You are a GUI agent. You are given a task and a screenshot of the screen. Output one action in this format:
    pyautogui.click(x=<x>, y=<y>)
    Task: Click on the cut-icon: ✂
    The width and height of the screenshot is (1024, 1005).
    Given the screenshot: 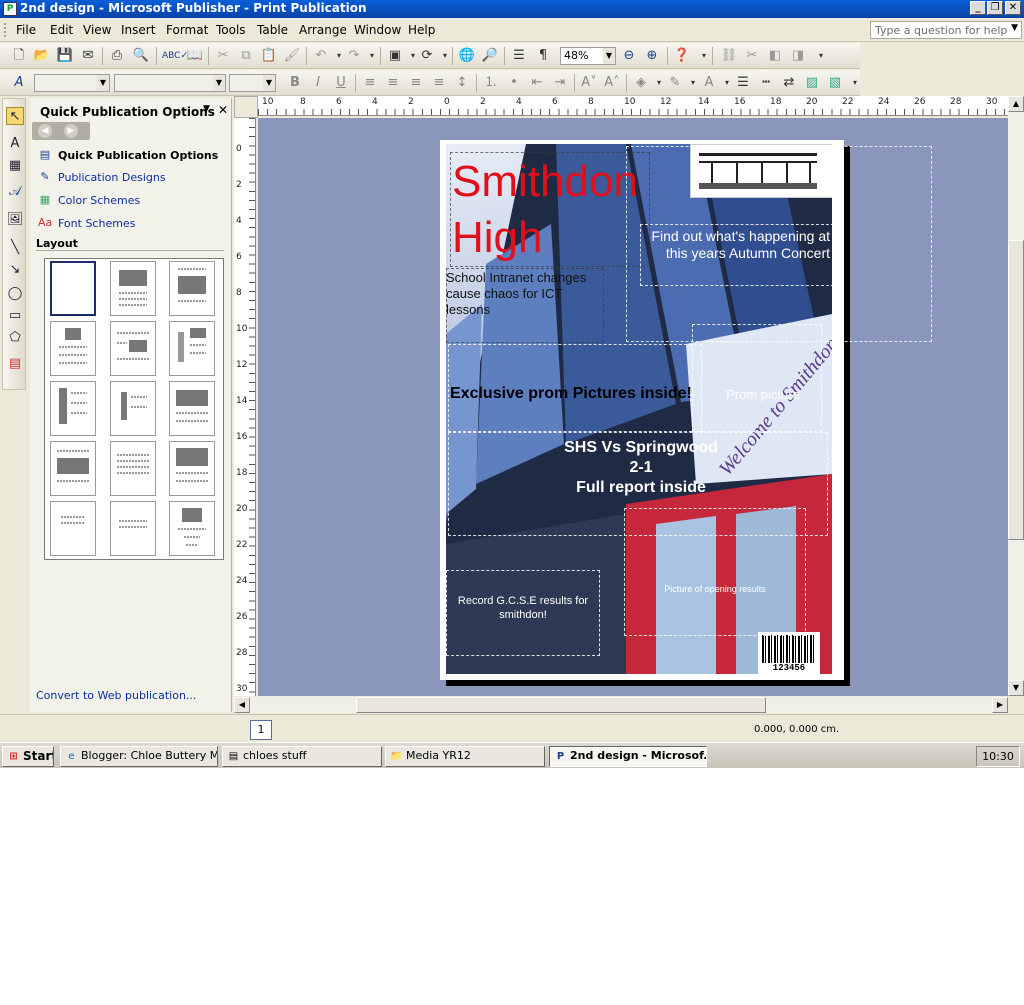 What is the action you would take?
    pyautogui.click(x=223, y=56)
    